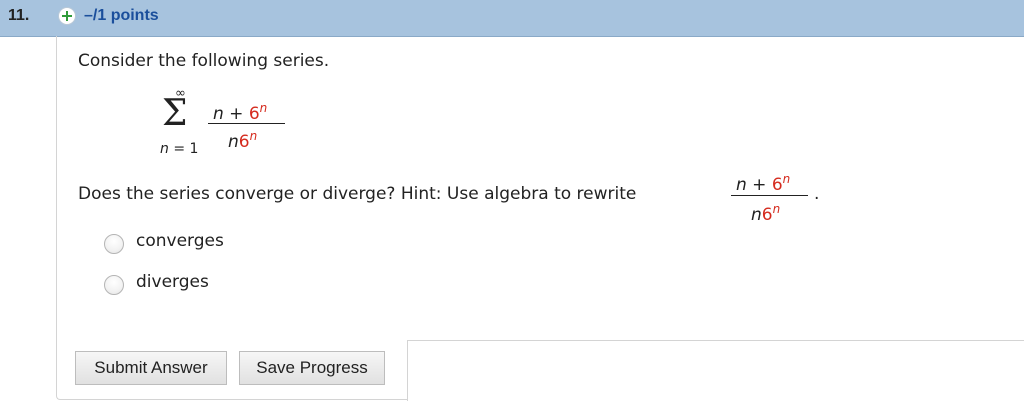 The width and height of the screenshot is (1024, 420). Describe the element at coordinates (121, 15) in the screenshot. I see `points-label: –/1 points` at that location.